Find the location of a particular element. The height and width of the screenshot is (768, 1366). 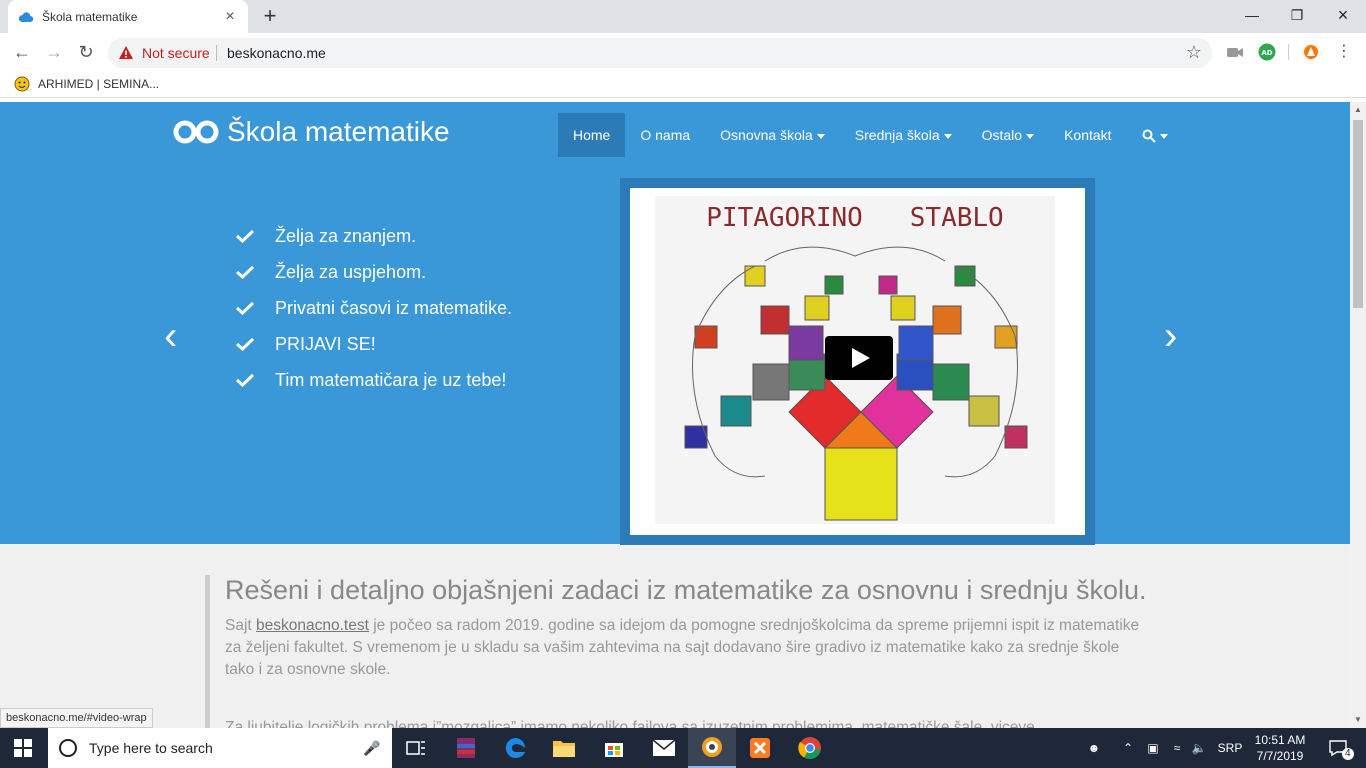

windows-start-icon is located at coordinates (23, 748).